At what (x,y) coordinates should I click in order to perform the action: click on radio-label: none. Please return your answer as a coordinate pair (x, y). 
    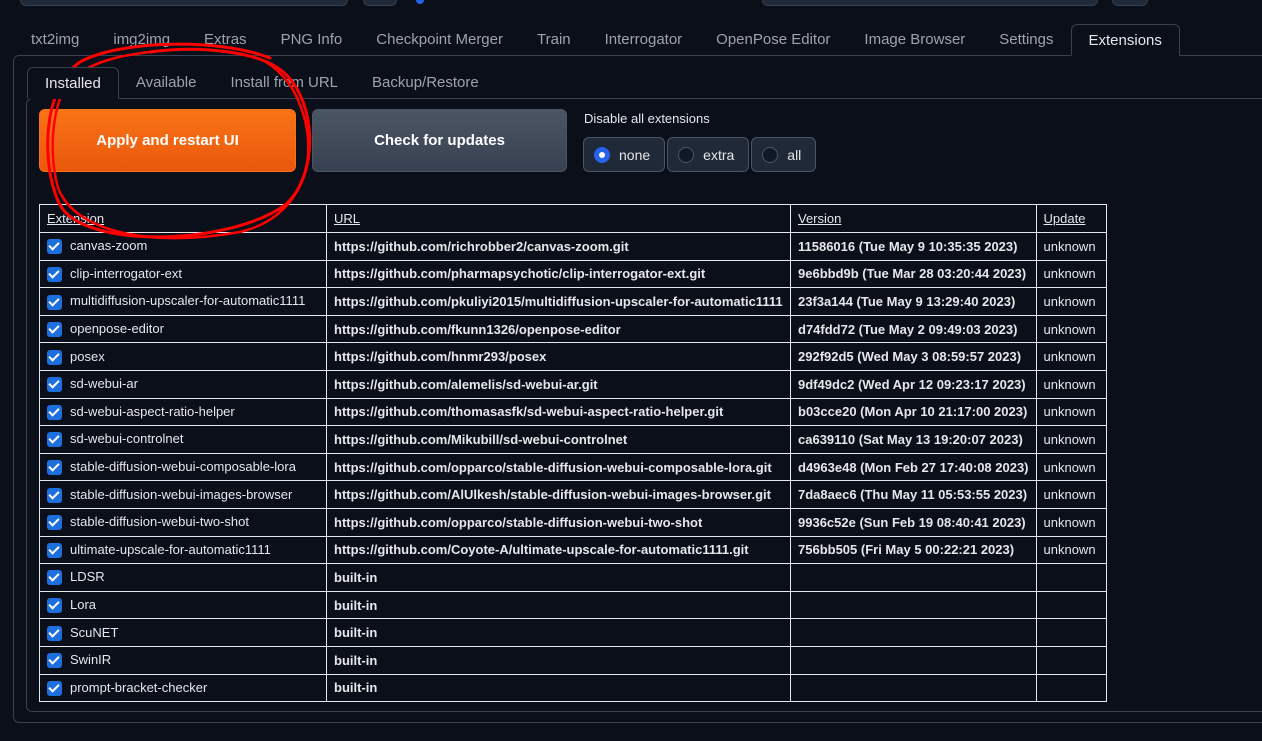
    Looking at the image, I should click on (635, 154).